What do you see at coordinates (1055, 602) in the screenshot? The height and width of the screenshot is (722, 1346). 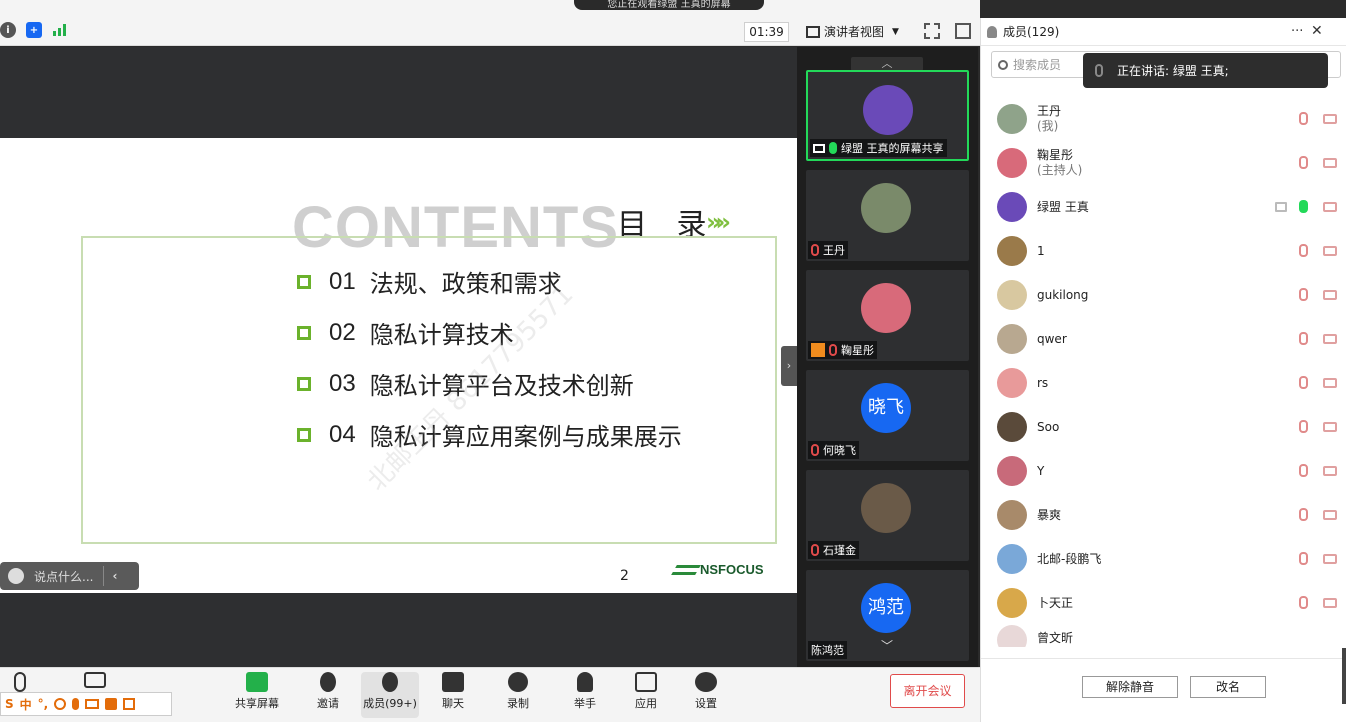 I see `member-name: 卜天正` at bounding box center [1055, 602].